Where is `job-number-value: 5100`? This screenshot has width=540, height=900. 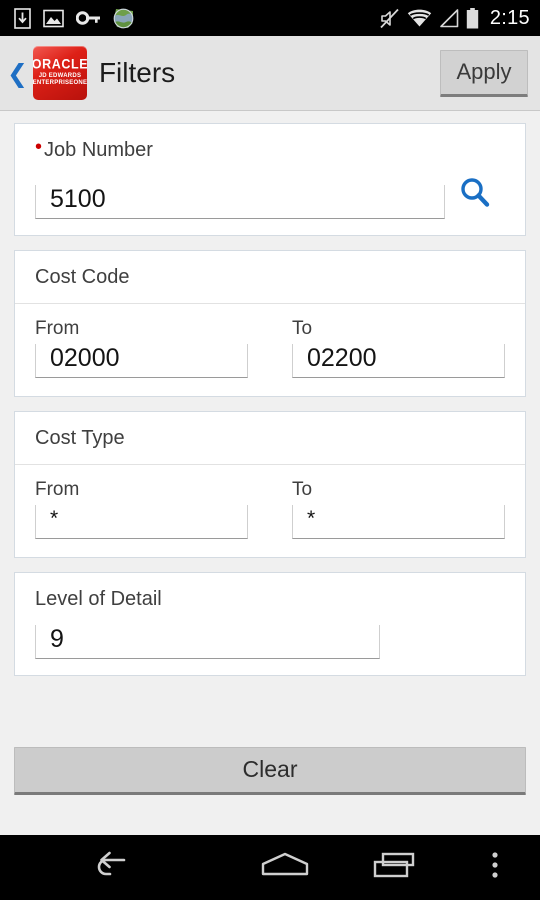
job-number-value: 5100 is located at coordinates (78, 198).